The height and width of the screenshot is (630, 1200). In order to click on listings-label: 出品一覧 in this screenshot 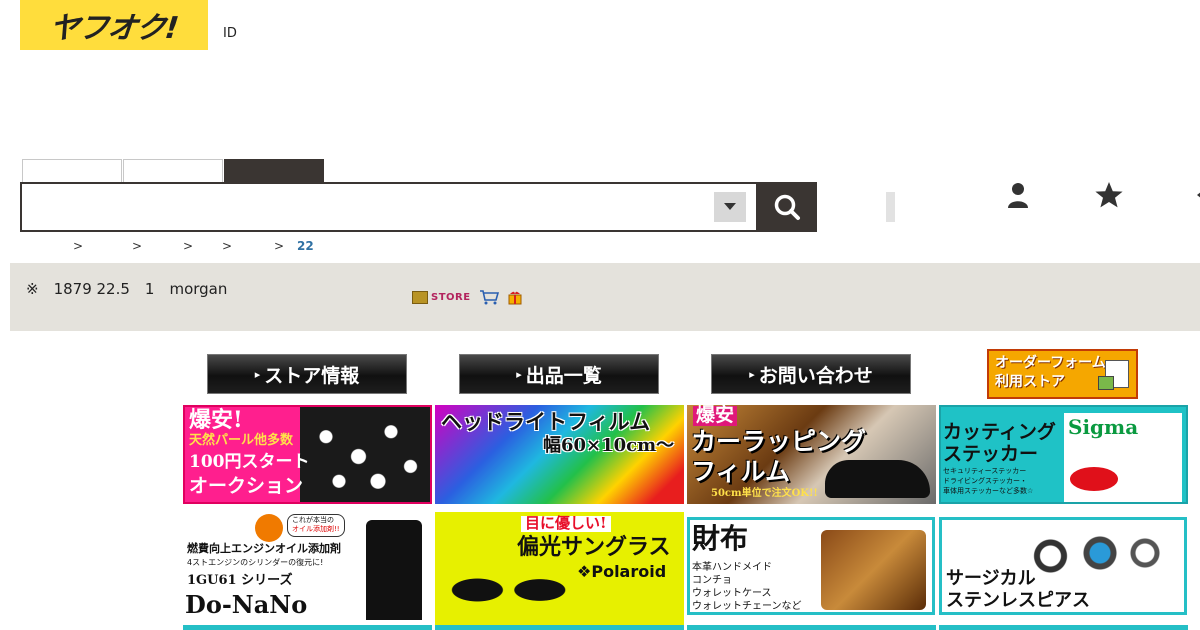, I will do `click(563, 375)`.